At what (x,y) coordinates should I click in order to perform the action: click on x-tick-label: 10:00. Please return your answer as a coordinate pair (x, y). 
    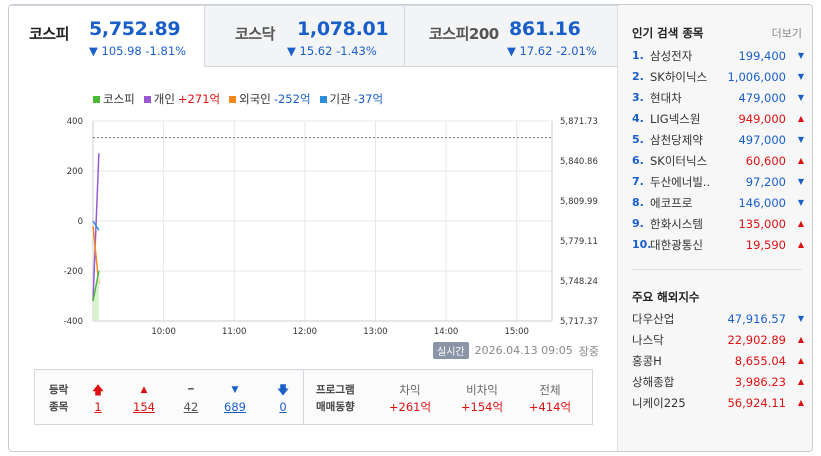
    Looking at the image, I should click on (163, 332).